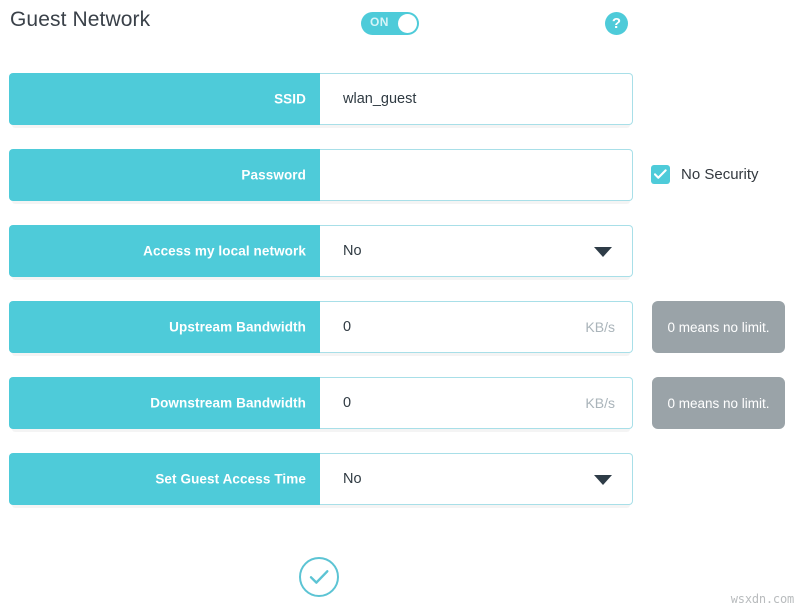  I want to click on ssid-value: wlan_guest, so click(380, 99).